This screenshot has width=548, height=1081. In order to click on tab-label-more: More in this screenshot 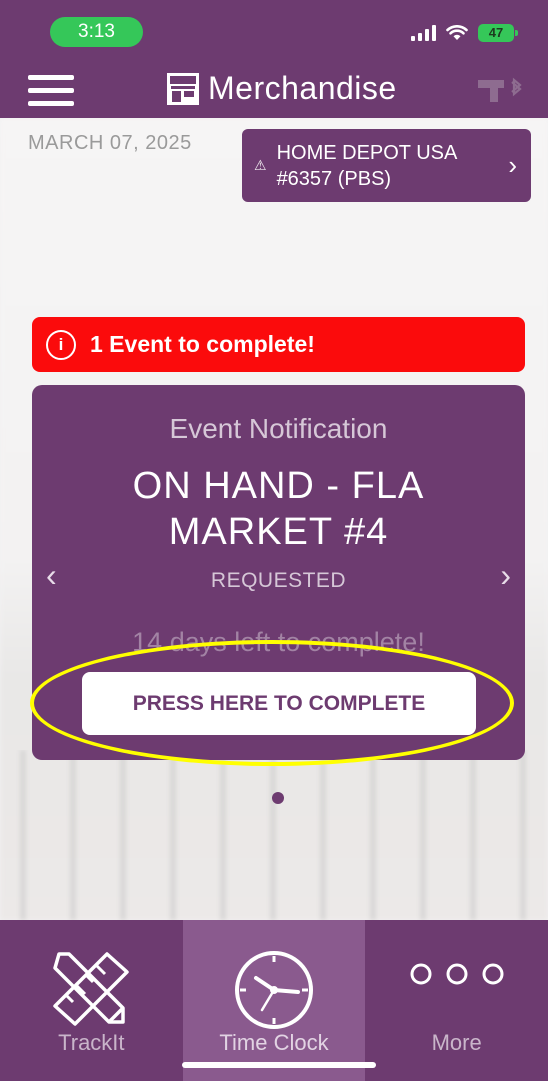, I will do `click(456, 1042)`.